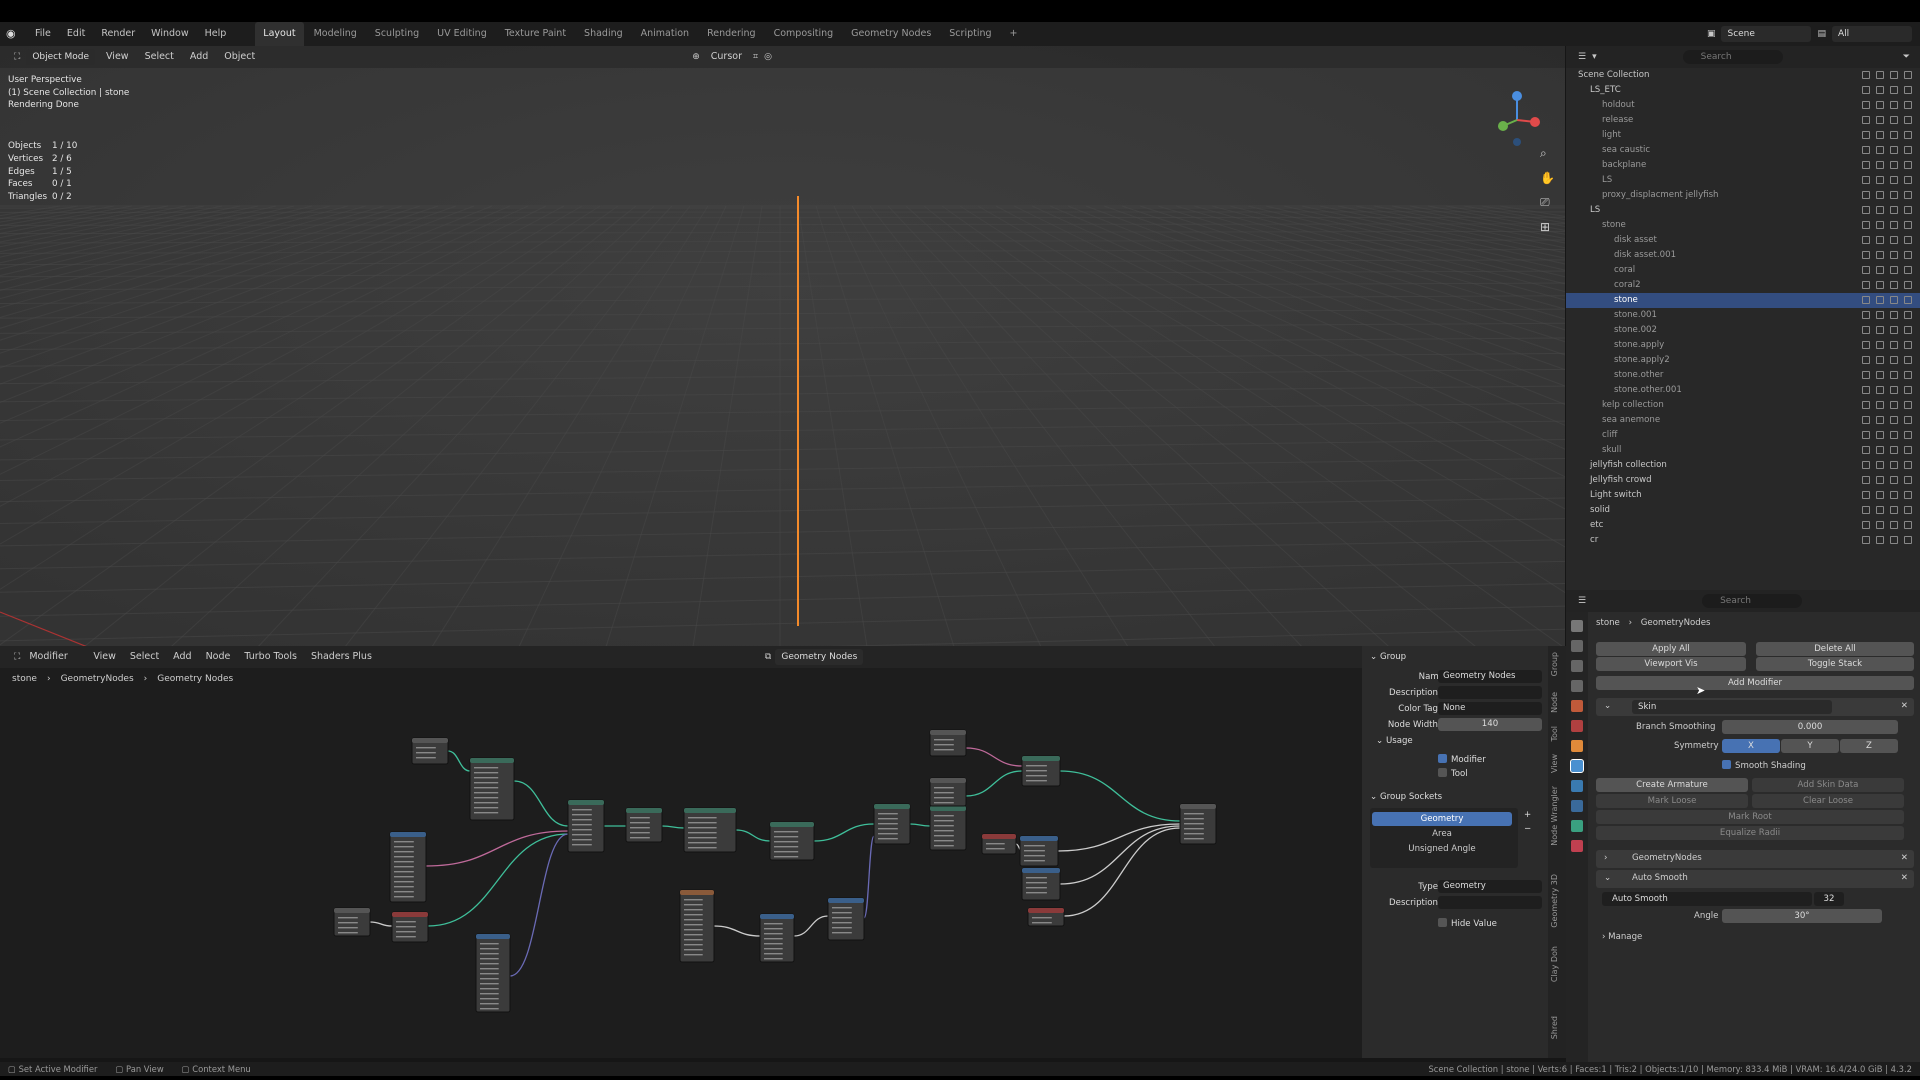  What do you see at coordinates (1732, 707) in the screenshot?
I see `skin-name-field: Skin` at bounding box center [1732, 707].